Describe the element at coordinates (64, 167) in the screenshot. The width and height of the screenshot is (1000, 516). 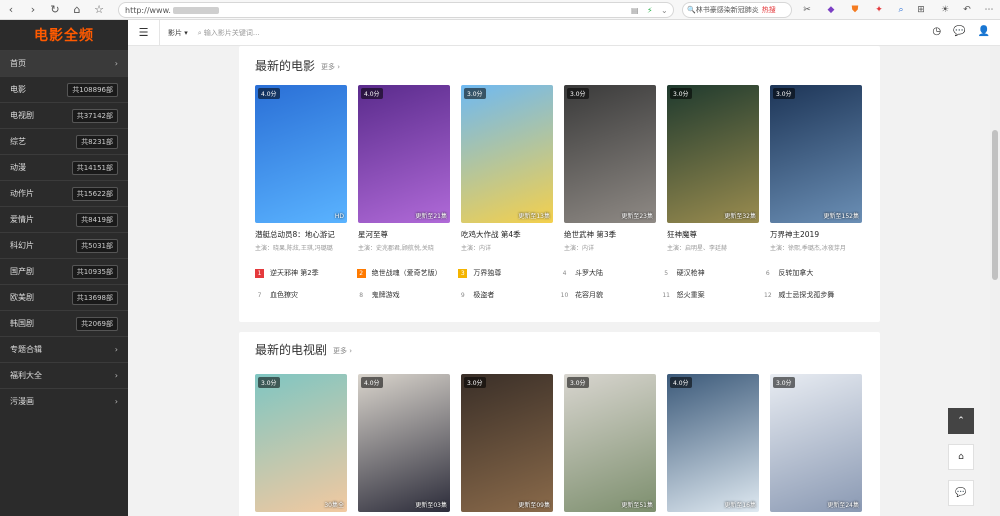
I see `sidebar-item: 动漫 共14151部` at that location.